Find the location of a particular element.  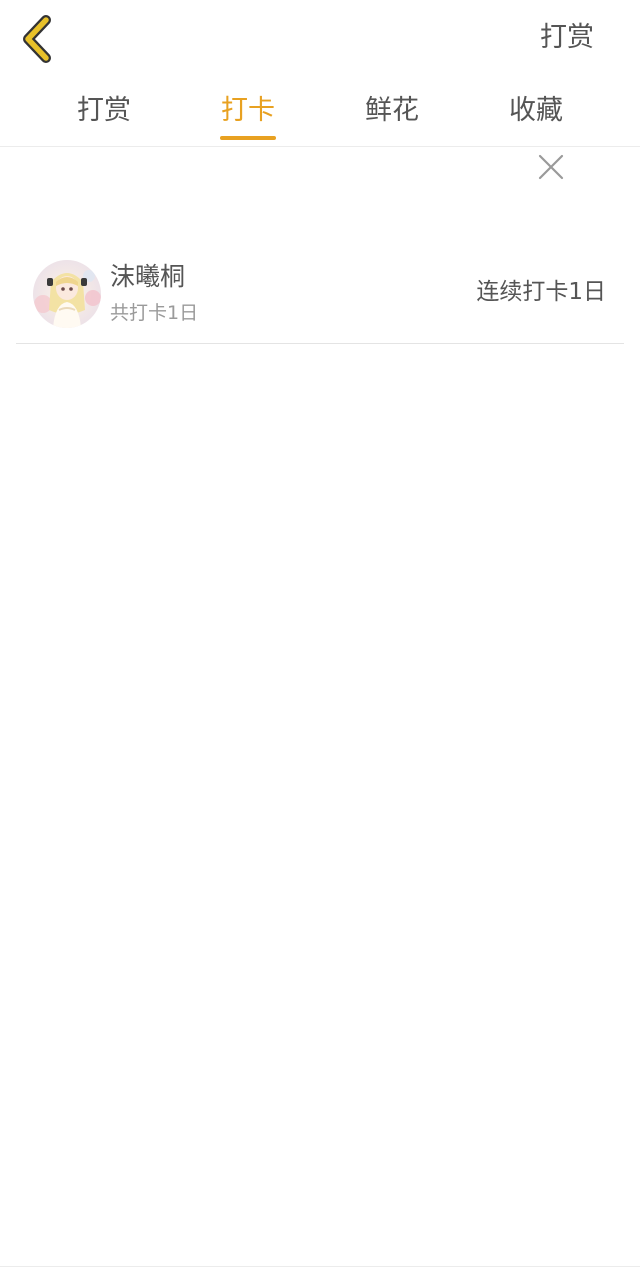

tab-checkin: 打卡 is located at coordinates (248, 111).